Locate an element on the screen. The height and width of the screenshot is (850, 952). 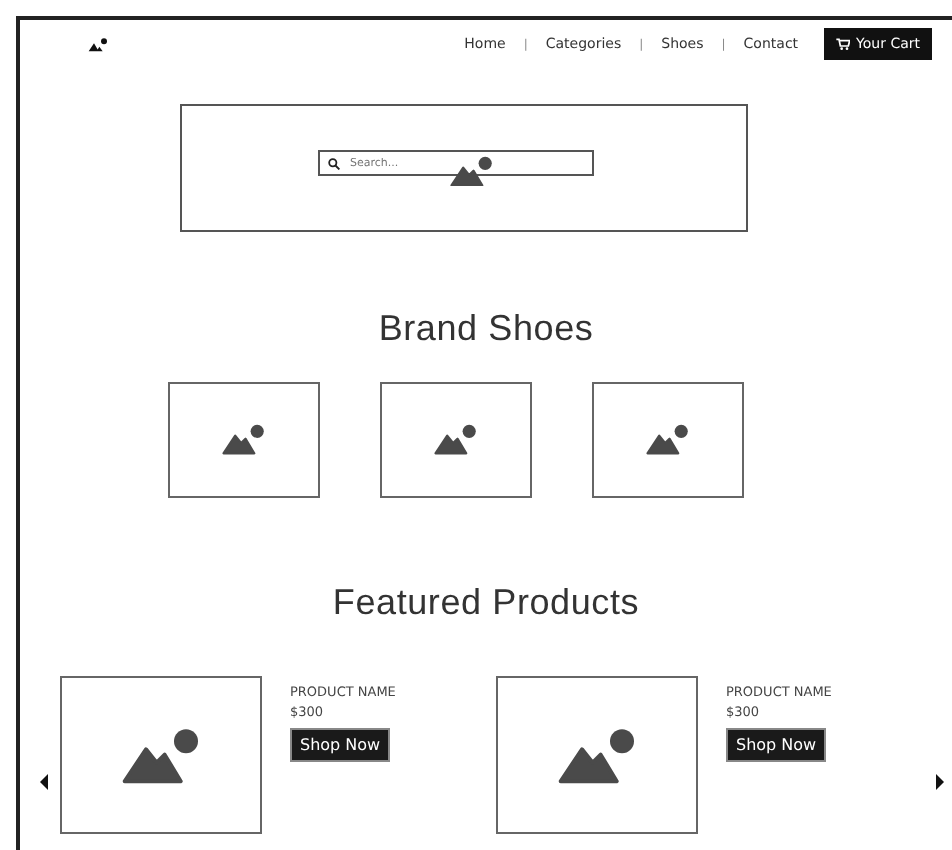
cart-icon is located at coordinates (843, 44).